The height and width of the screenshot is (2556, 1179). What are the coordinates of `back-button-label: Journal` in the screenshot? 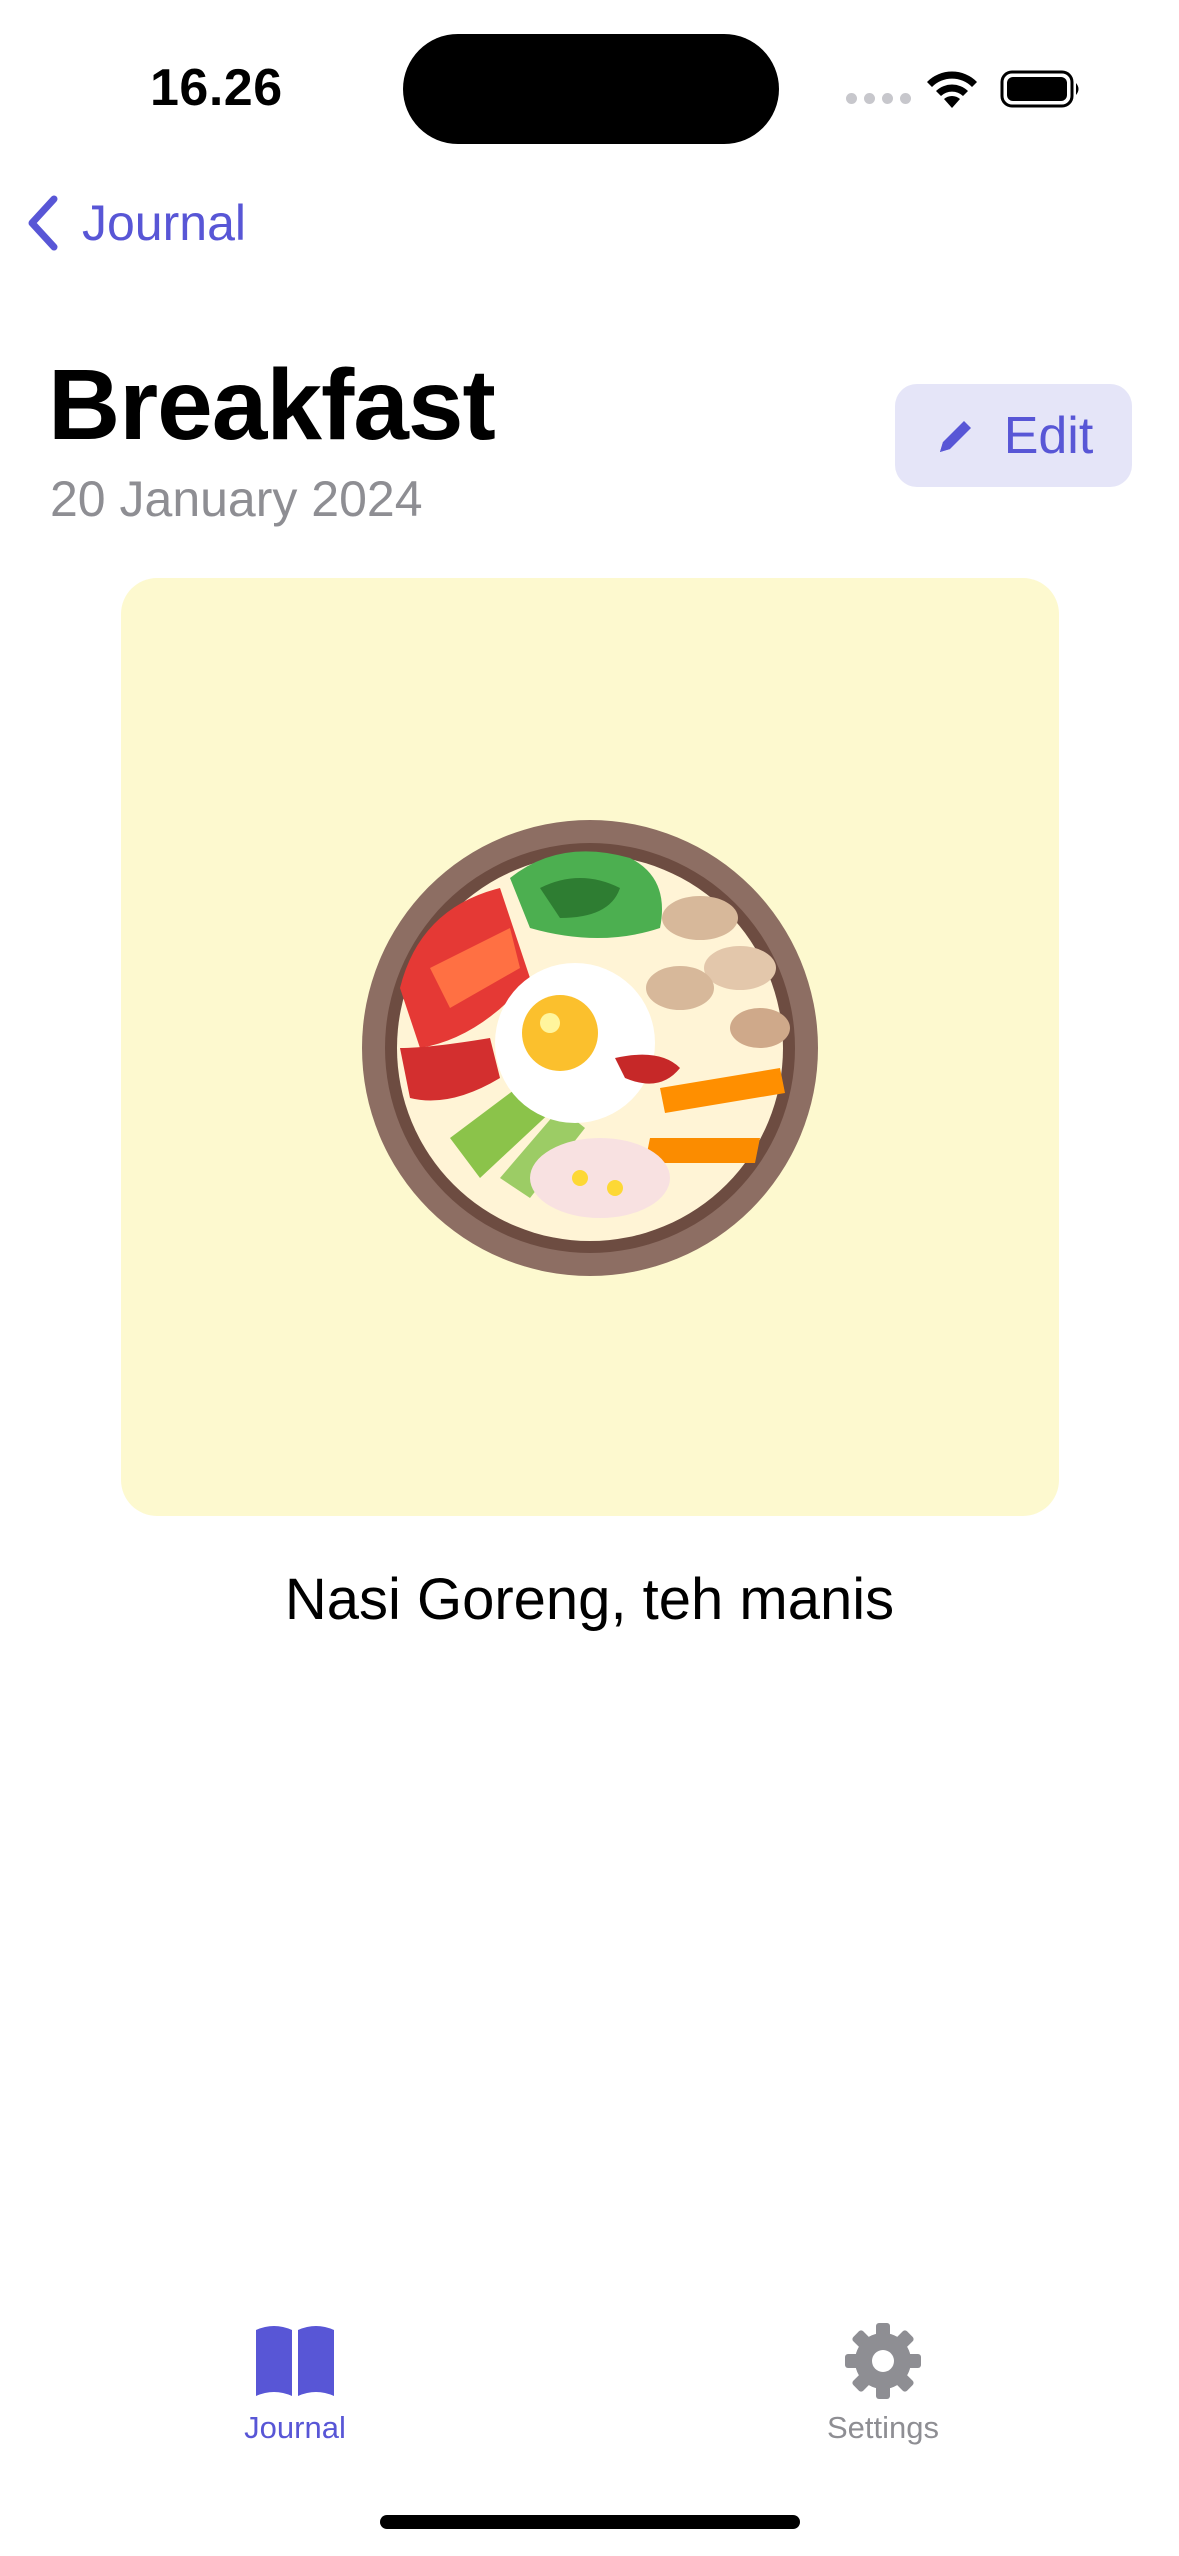 It's located at (164, 223).